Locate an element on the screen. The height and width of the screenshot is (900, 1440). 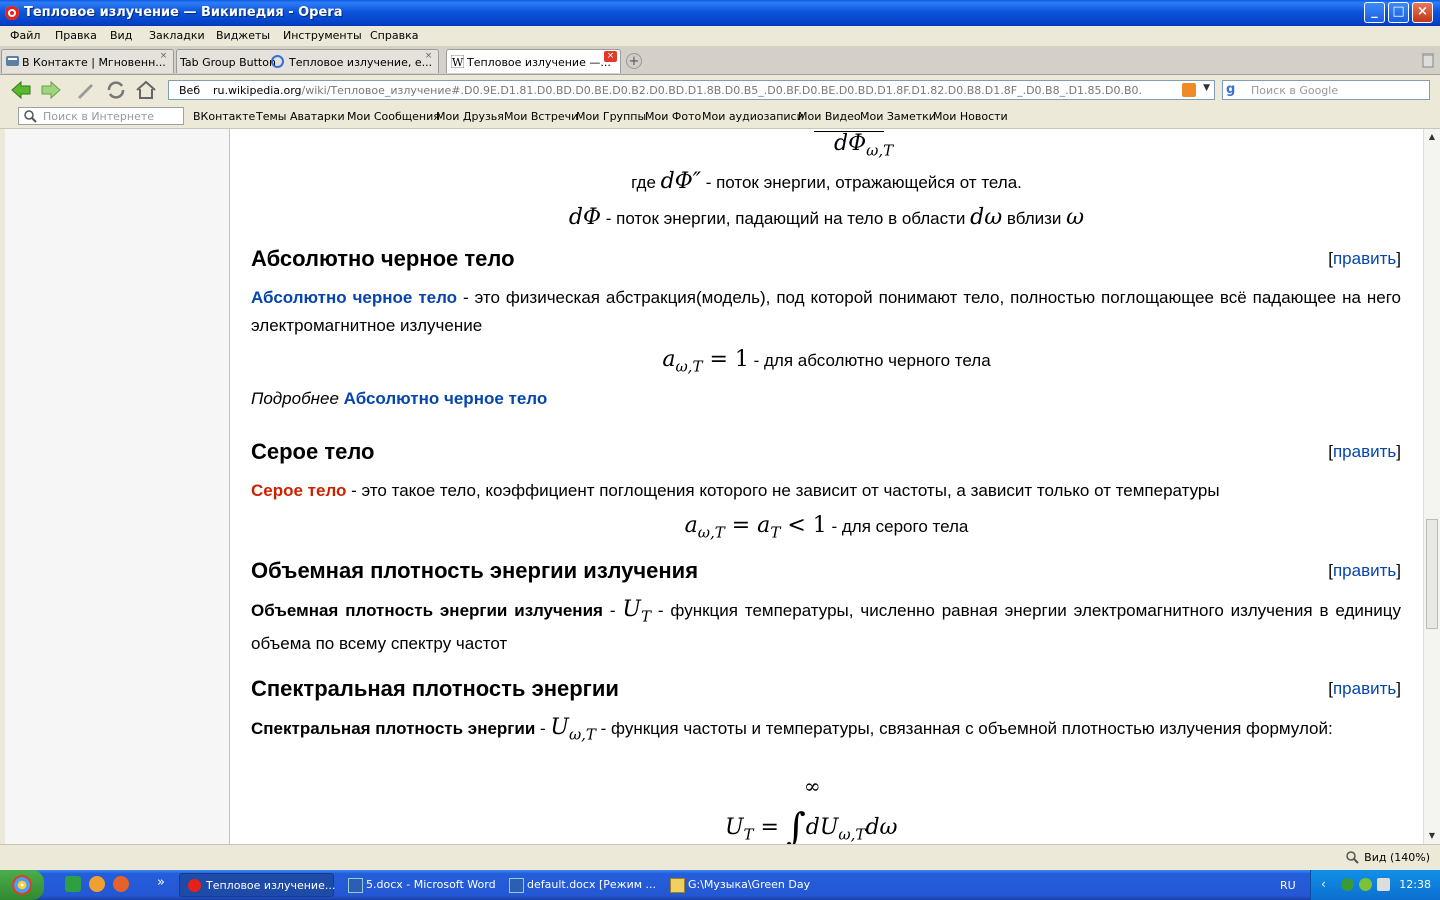
reload-icon is located at coordinates (116, 90).